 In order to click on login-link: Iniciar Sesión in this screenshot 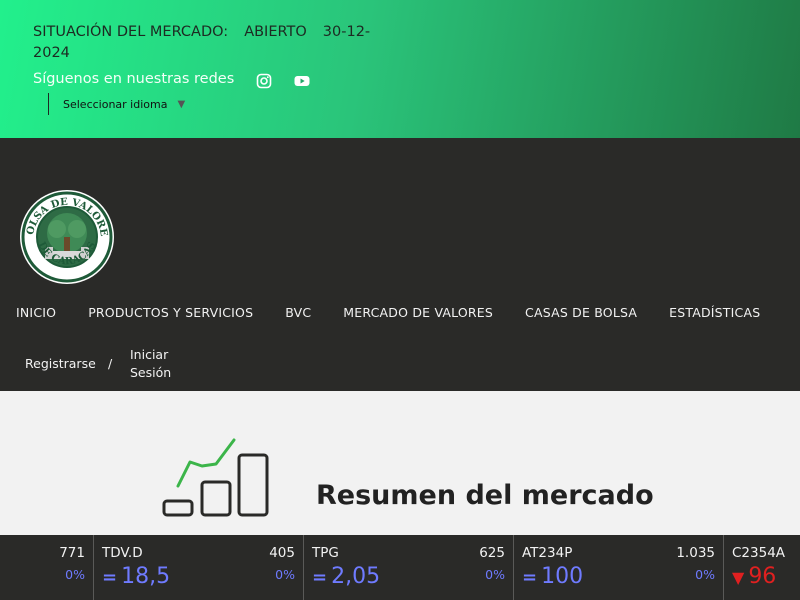, I will do `click(160, 364)`.